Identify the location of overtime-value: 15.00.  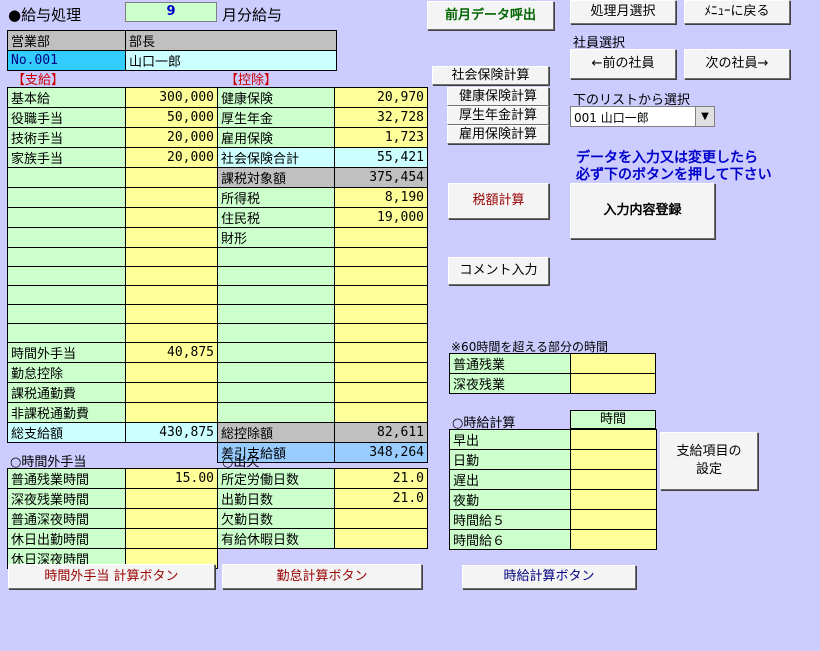
(171, 478).